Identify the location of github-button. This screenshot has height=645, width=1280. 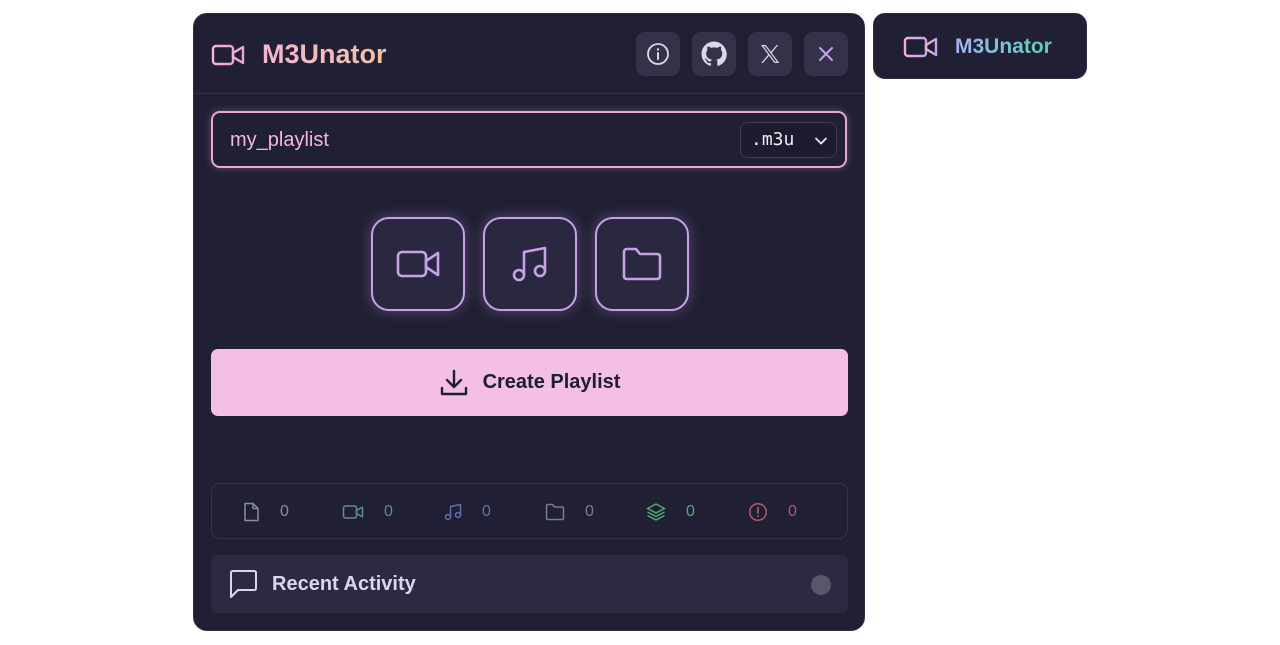
(714, 54).